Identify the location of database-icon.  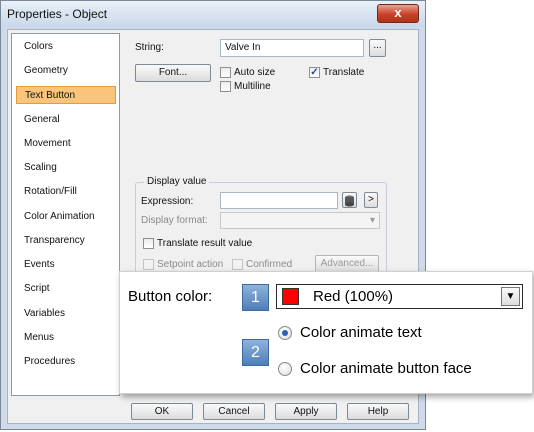
(349, 201).